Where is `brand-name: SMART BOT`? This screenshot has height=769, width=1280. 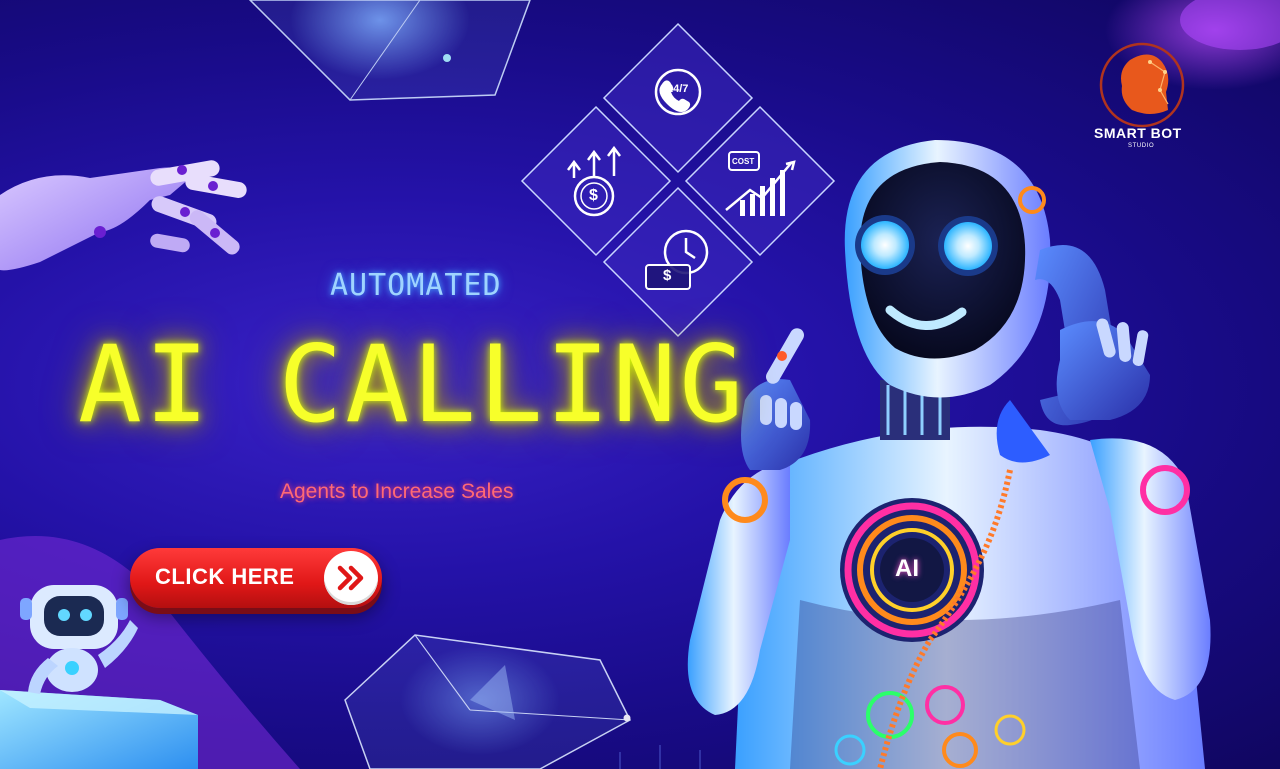 brand-name: SMART BOT is located at coordinates (1138, 133).